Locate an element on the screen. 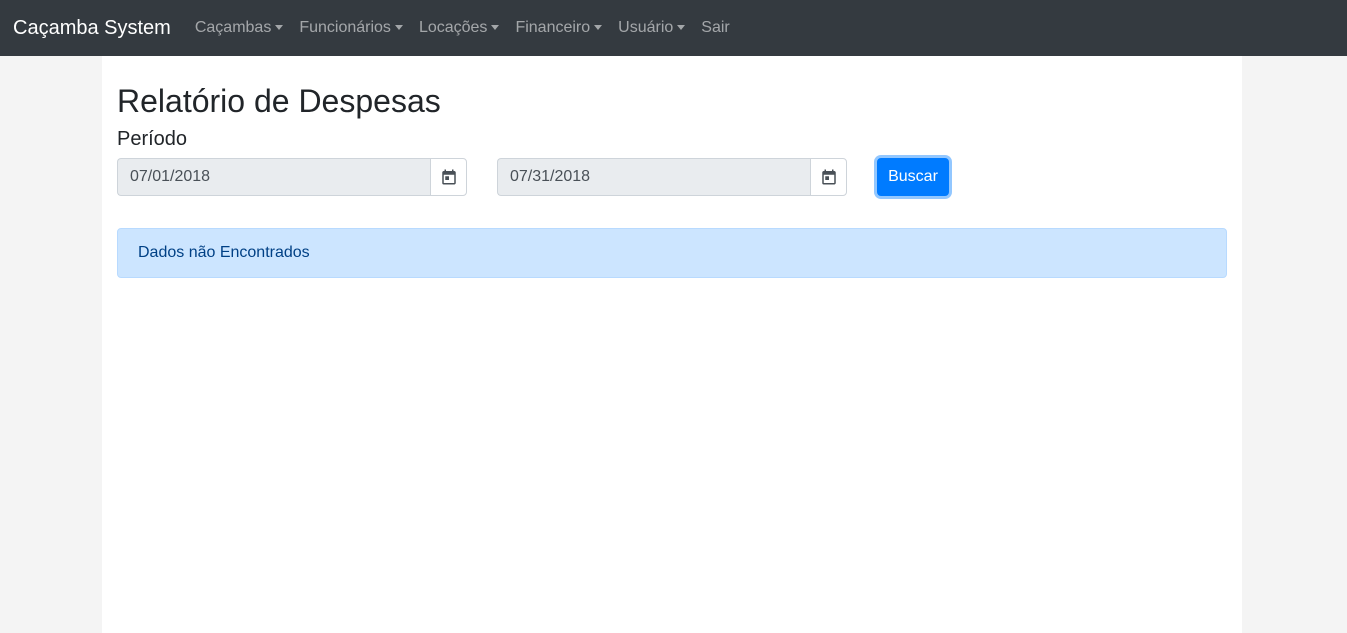  navbar-brand: Caçamba System is located at coordinates (92, 28).